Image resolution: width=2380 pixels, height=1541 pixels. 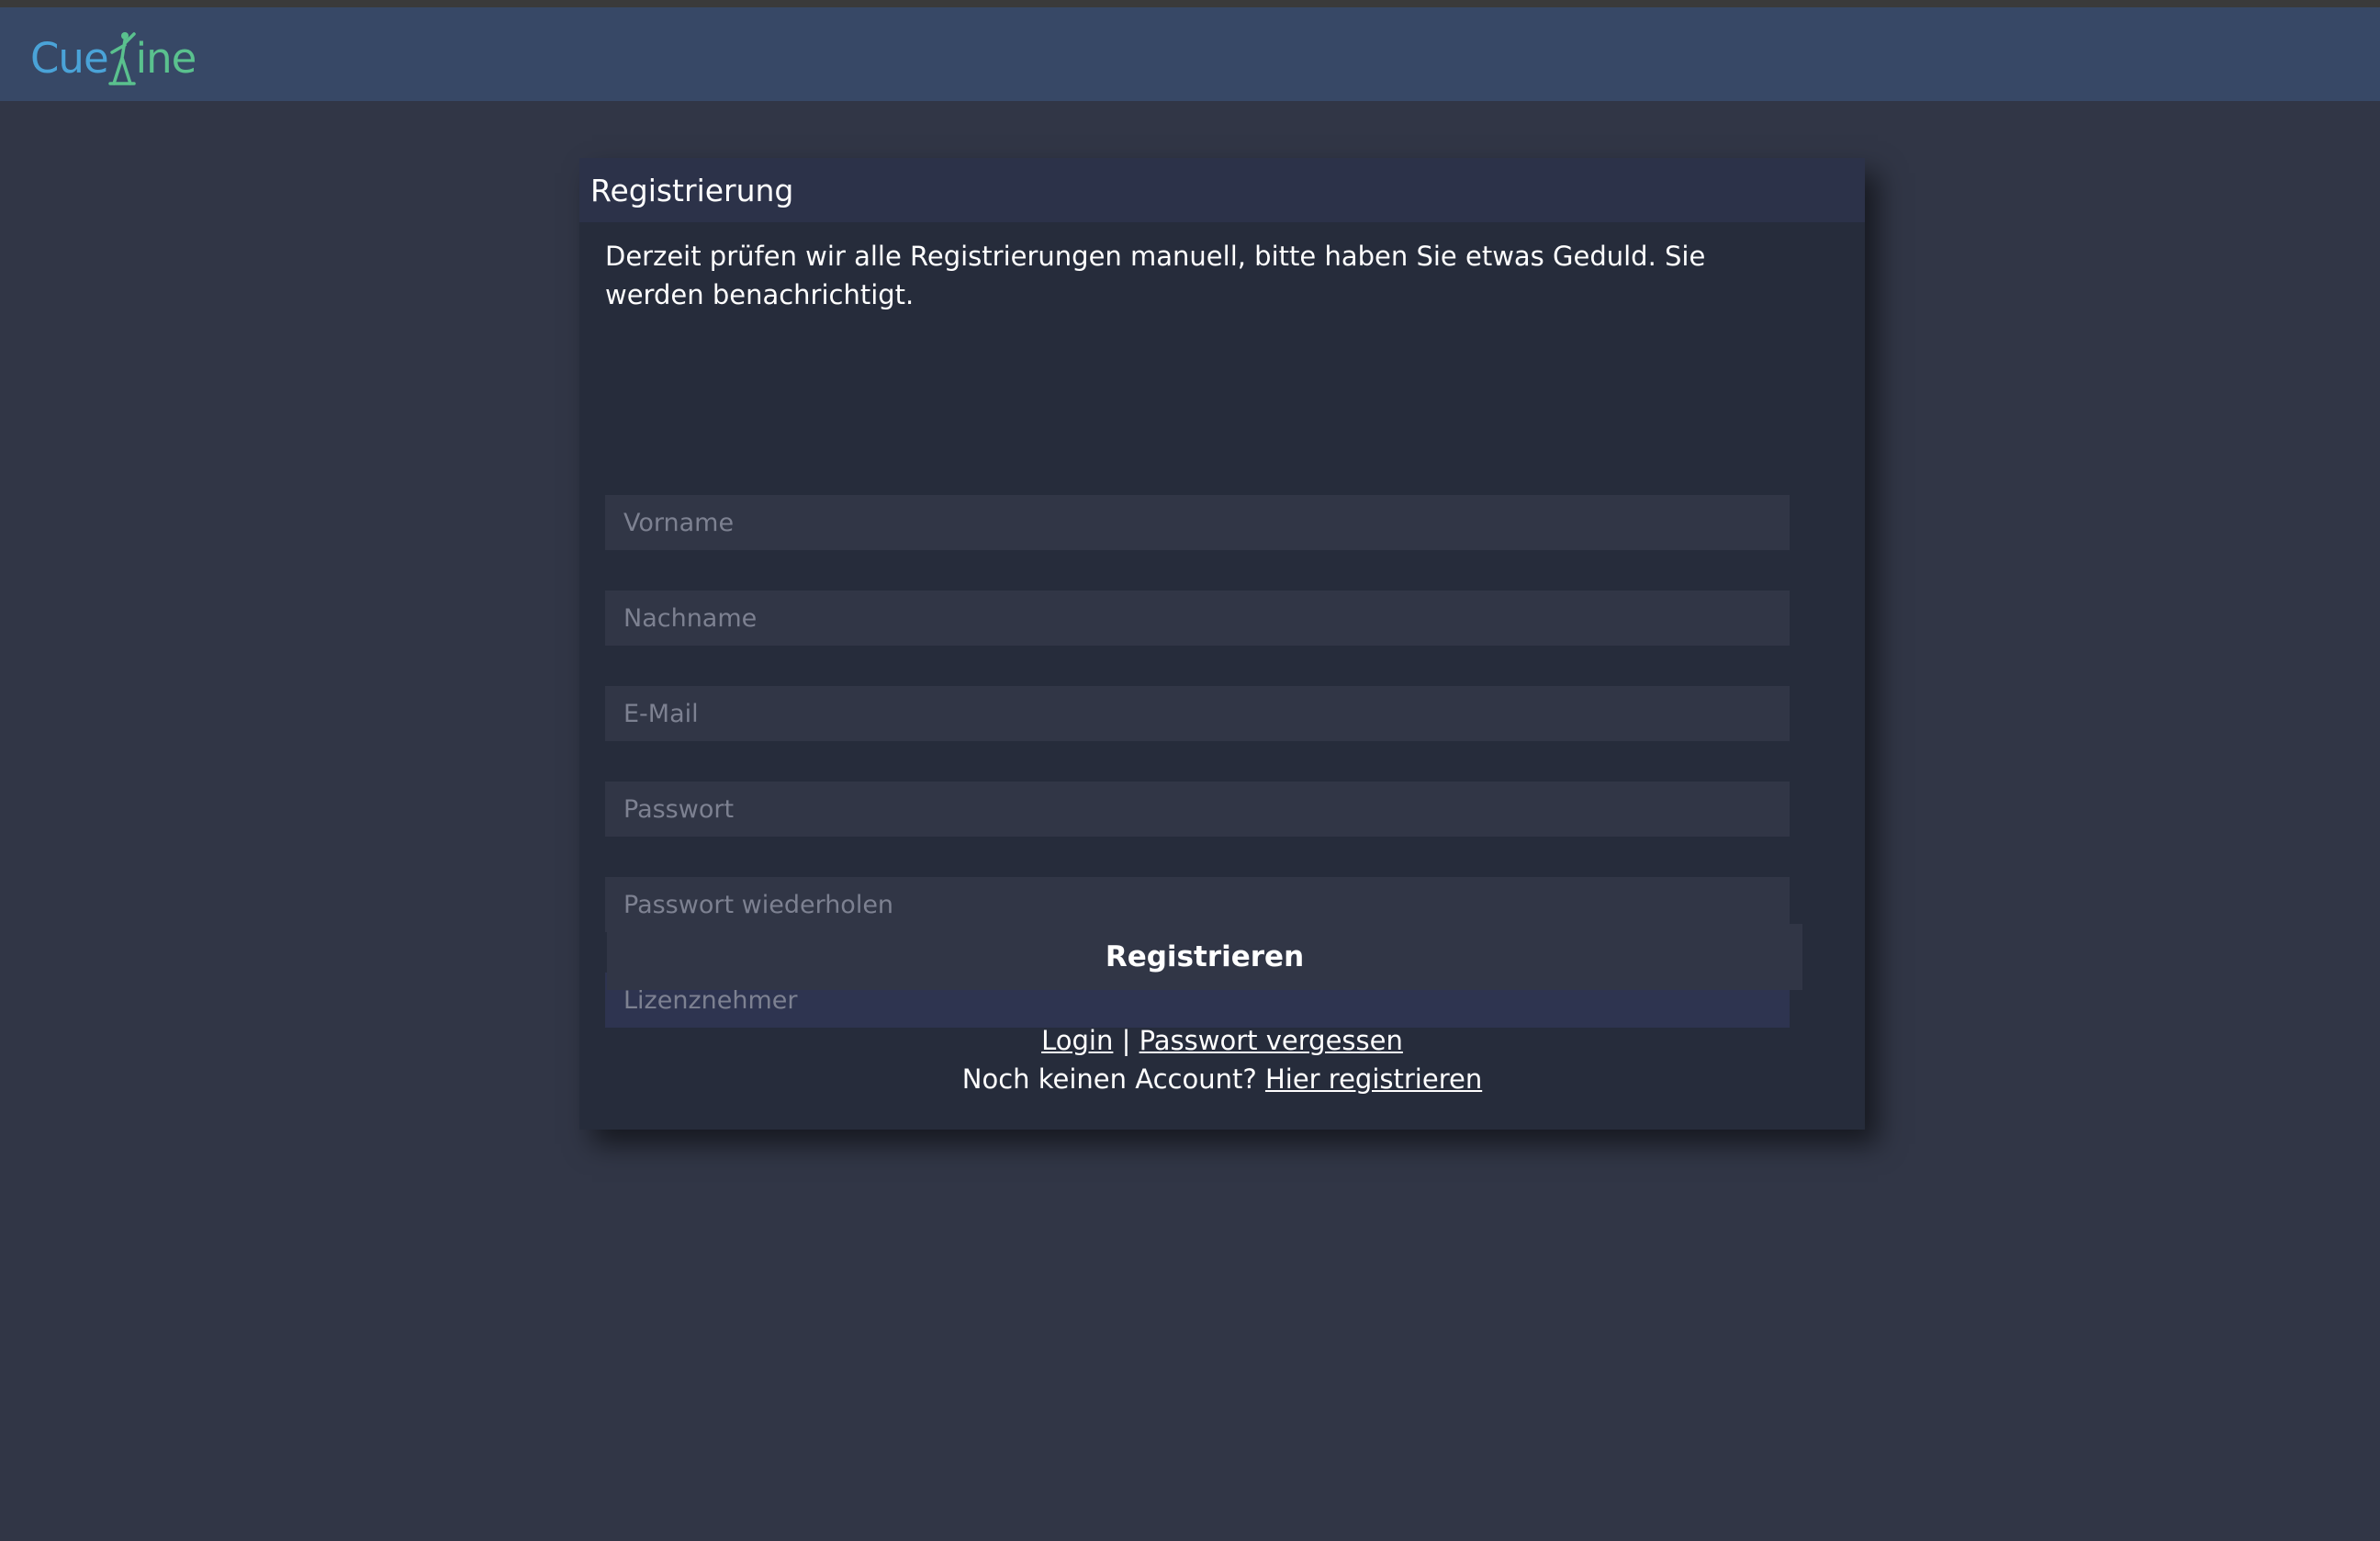 I want to click on logo-text-ine: ine, so click(x=166, y=58).